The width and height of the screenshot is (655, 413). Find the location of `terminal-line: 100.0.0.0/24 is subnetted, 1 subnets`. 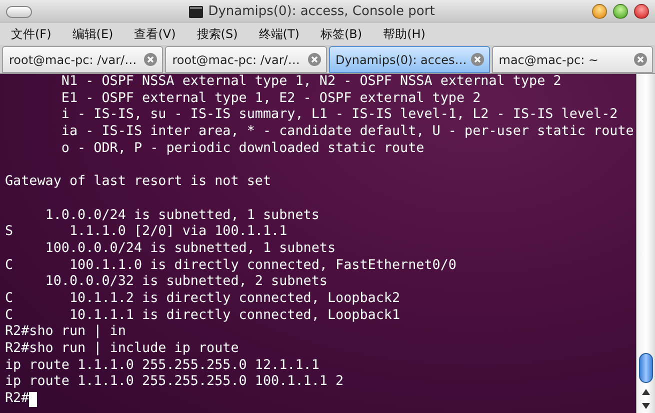

terminal-line: 100.0.0.0/24 is subnetted, 1 subnets is located at coordinates (190, 249).